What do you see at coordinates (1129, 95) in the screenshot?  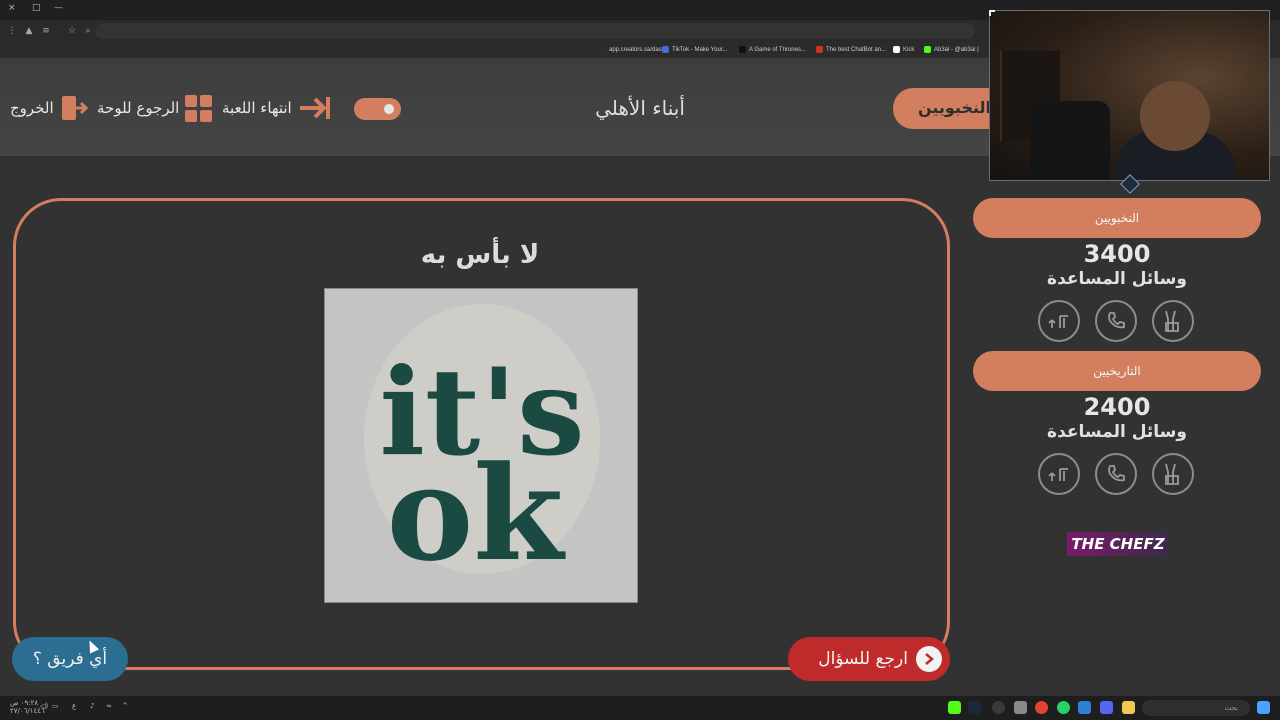 I see `webcam-overlay` at bounding box center [1129, 95].